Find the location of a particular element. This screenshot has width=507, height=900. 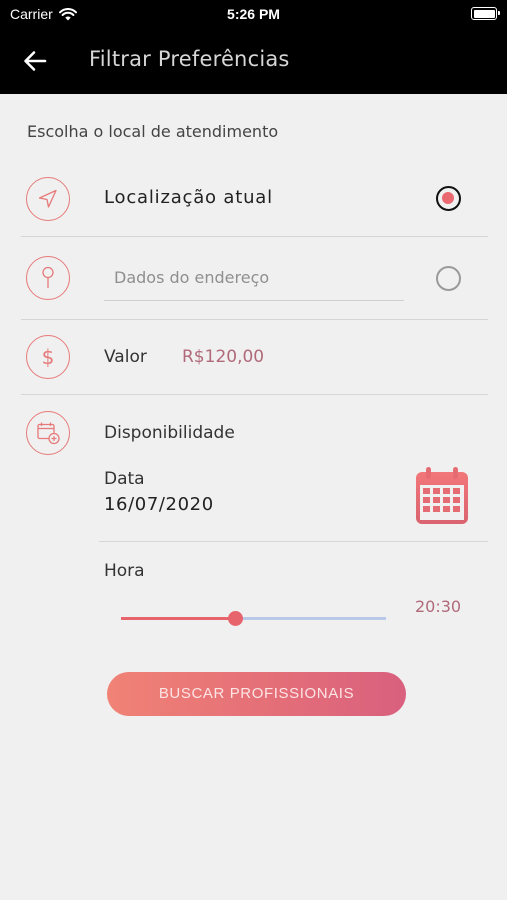

calendar-icon is located at coordinates (442, 495).